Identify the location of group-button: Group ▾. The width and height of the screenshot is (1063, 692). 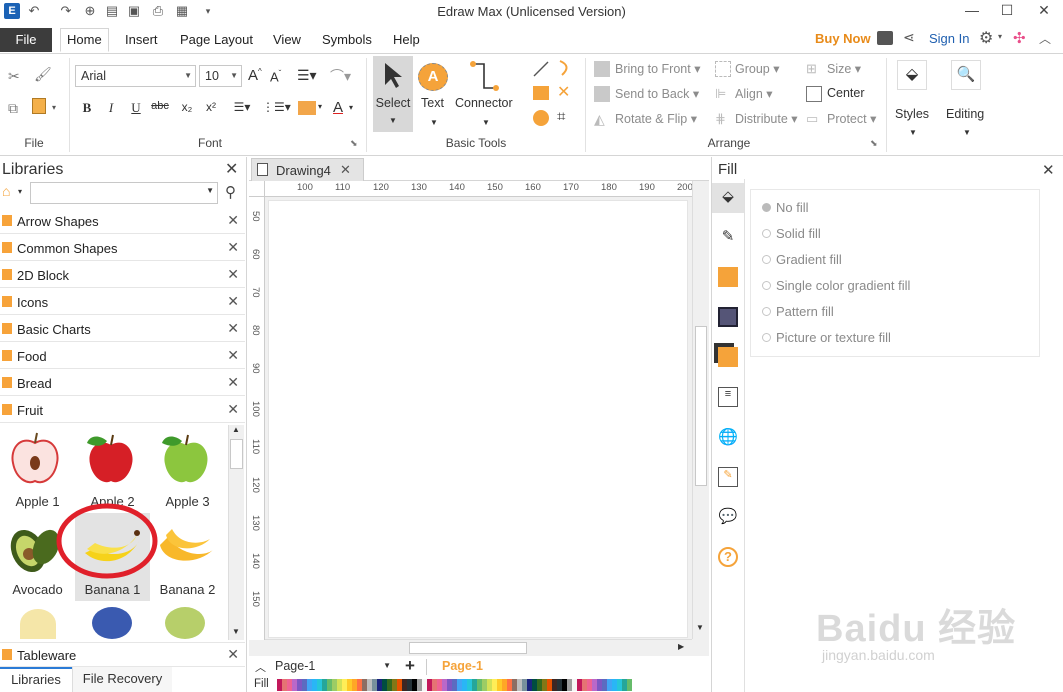
(757, 68).